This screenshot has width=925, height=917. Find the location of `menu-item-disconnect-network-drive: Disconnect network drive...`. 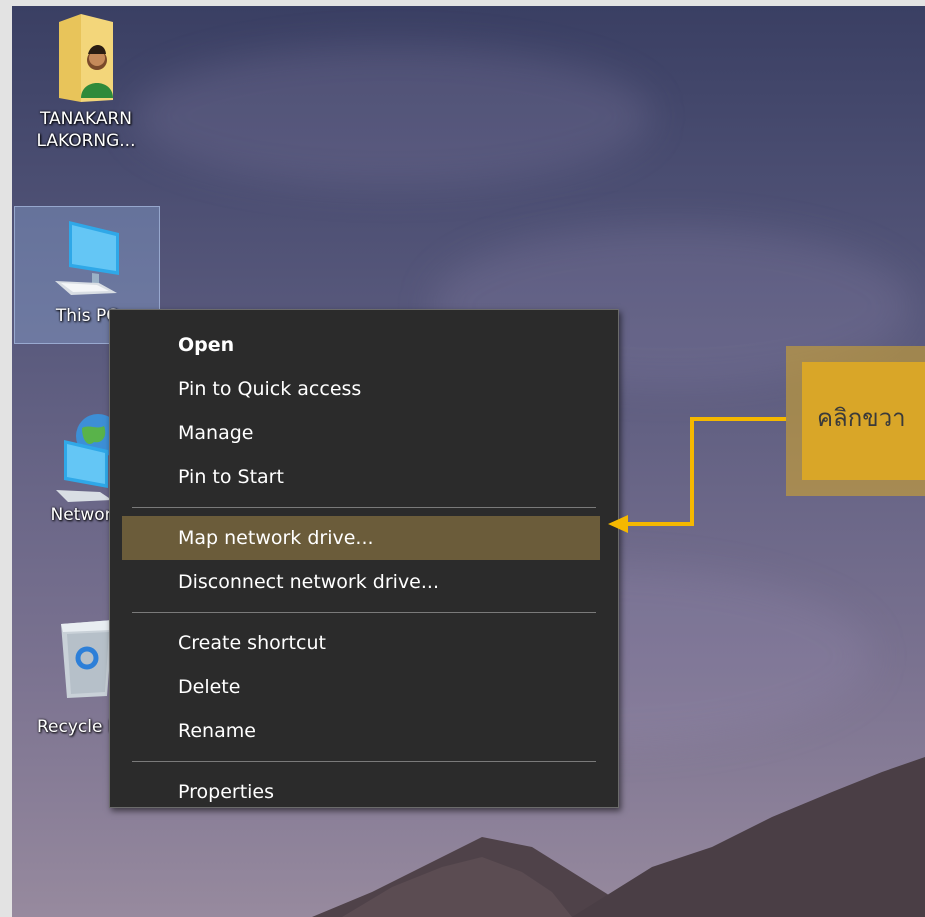

menu-item-disconnect-network-drive: Disconnect network drive... is located at coordinates (364, 582).